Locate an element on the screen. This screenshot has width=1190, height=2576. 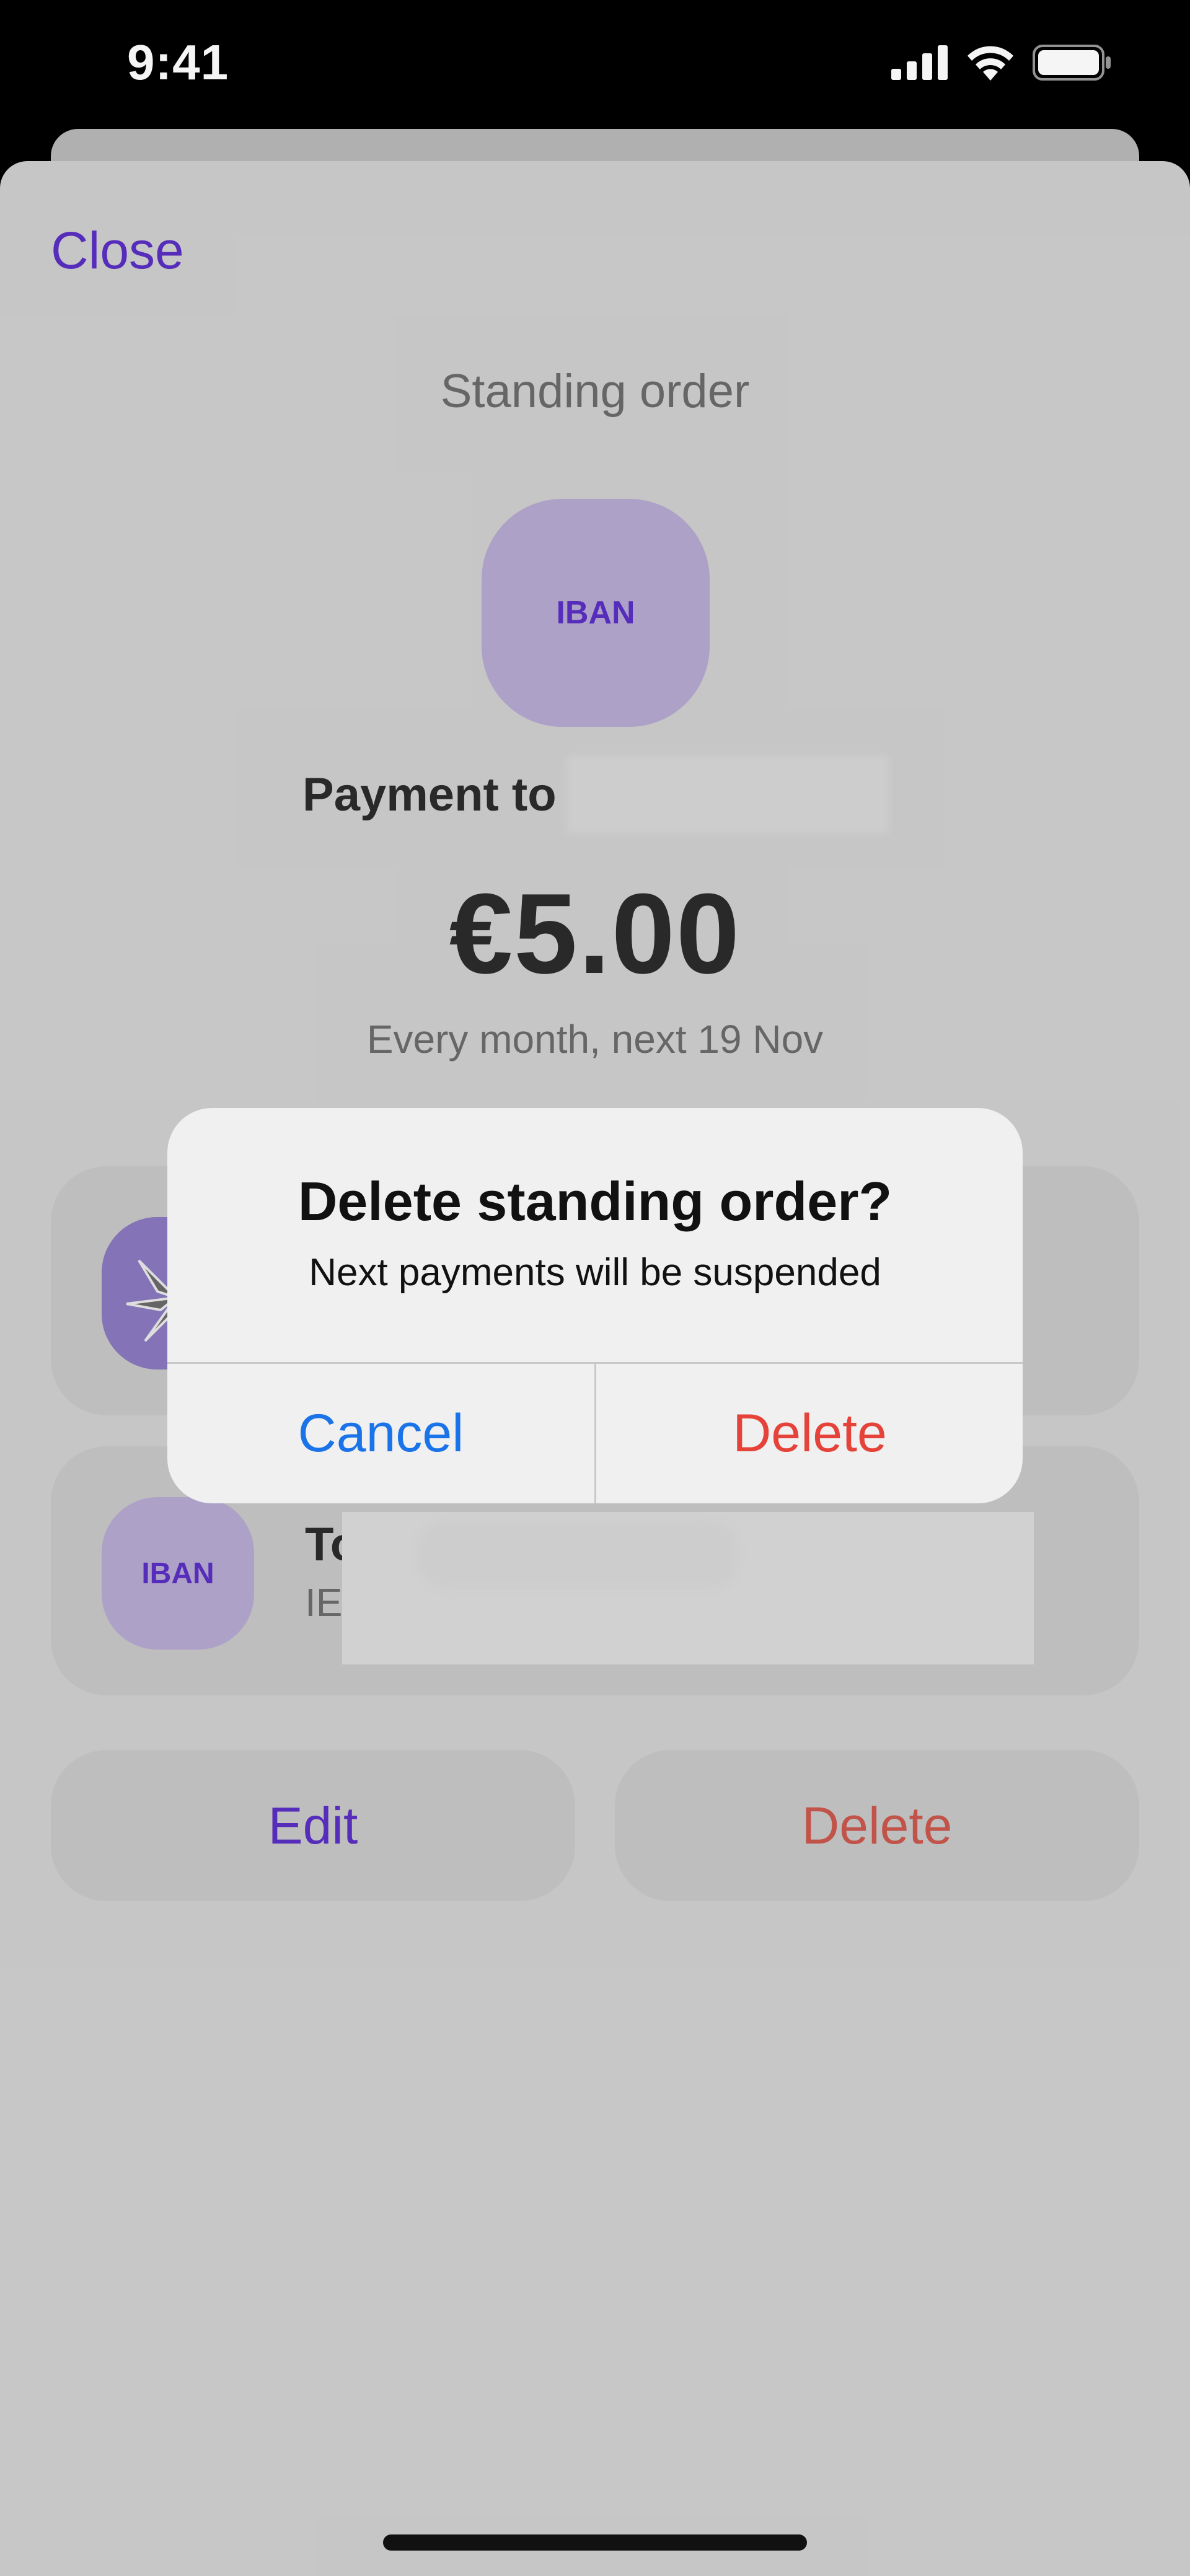
alert-message: Next payments will be suspended is located at coordinates (595, 1273).